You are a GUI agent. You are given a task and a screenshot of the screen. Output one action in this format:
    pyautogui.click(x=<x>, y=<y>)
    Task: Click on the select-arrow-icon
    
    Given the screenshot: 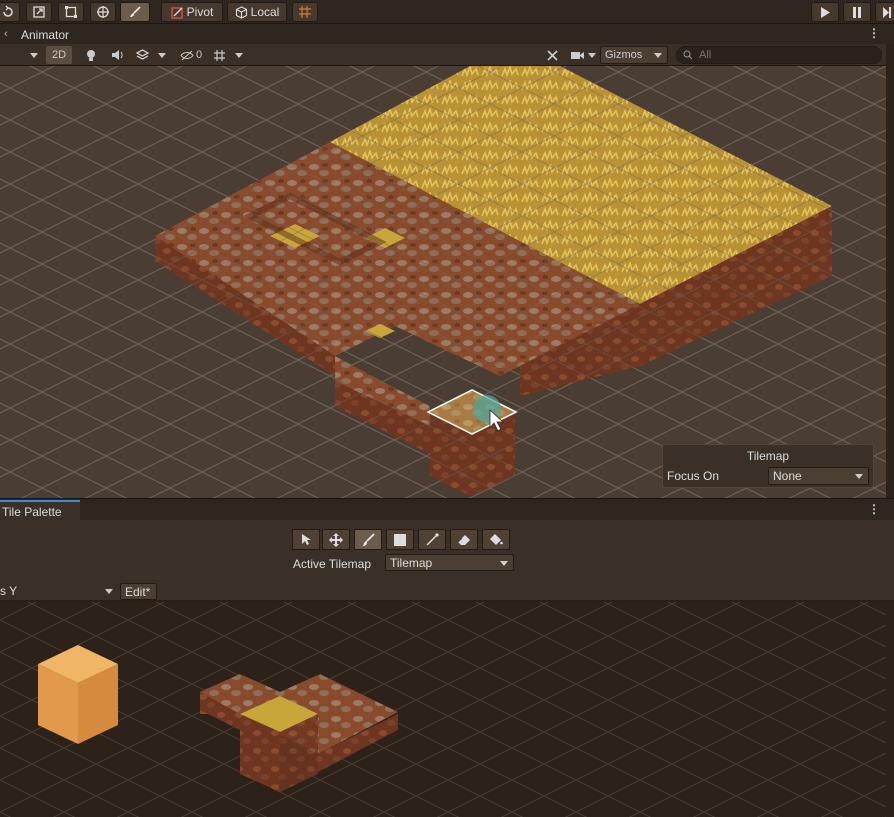 What is the action you would take?
    pyautogui.click(x=306, y=539)
    